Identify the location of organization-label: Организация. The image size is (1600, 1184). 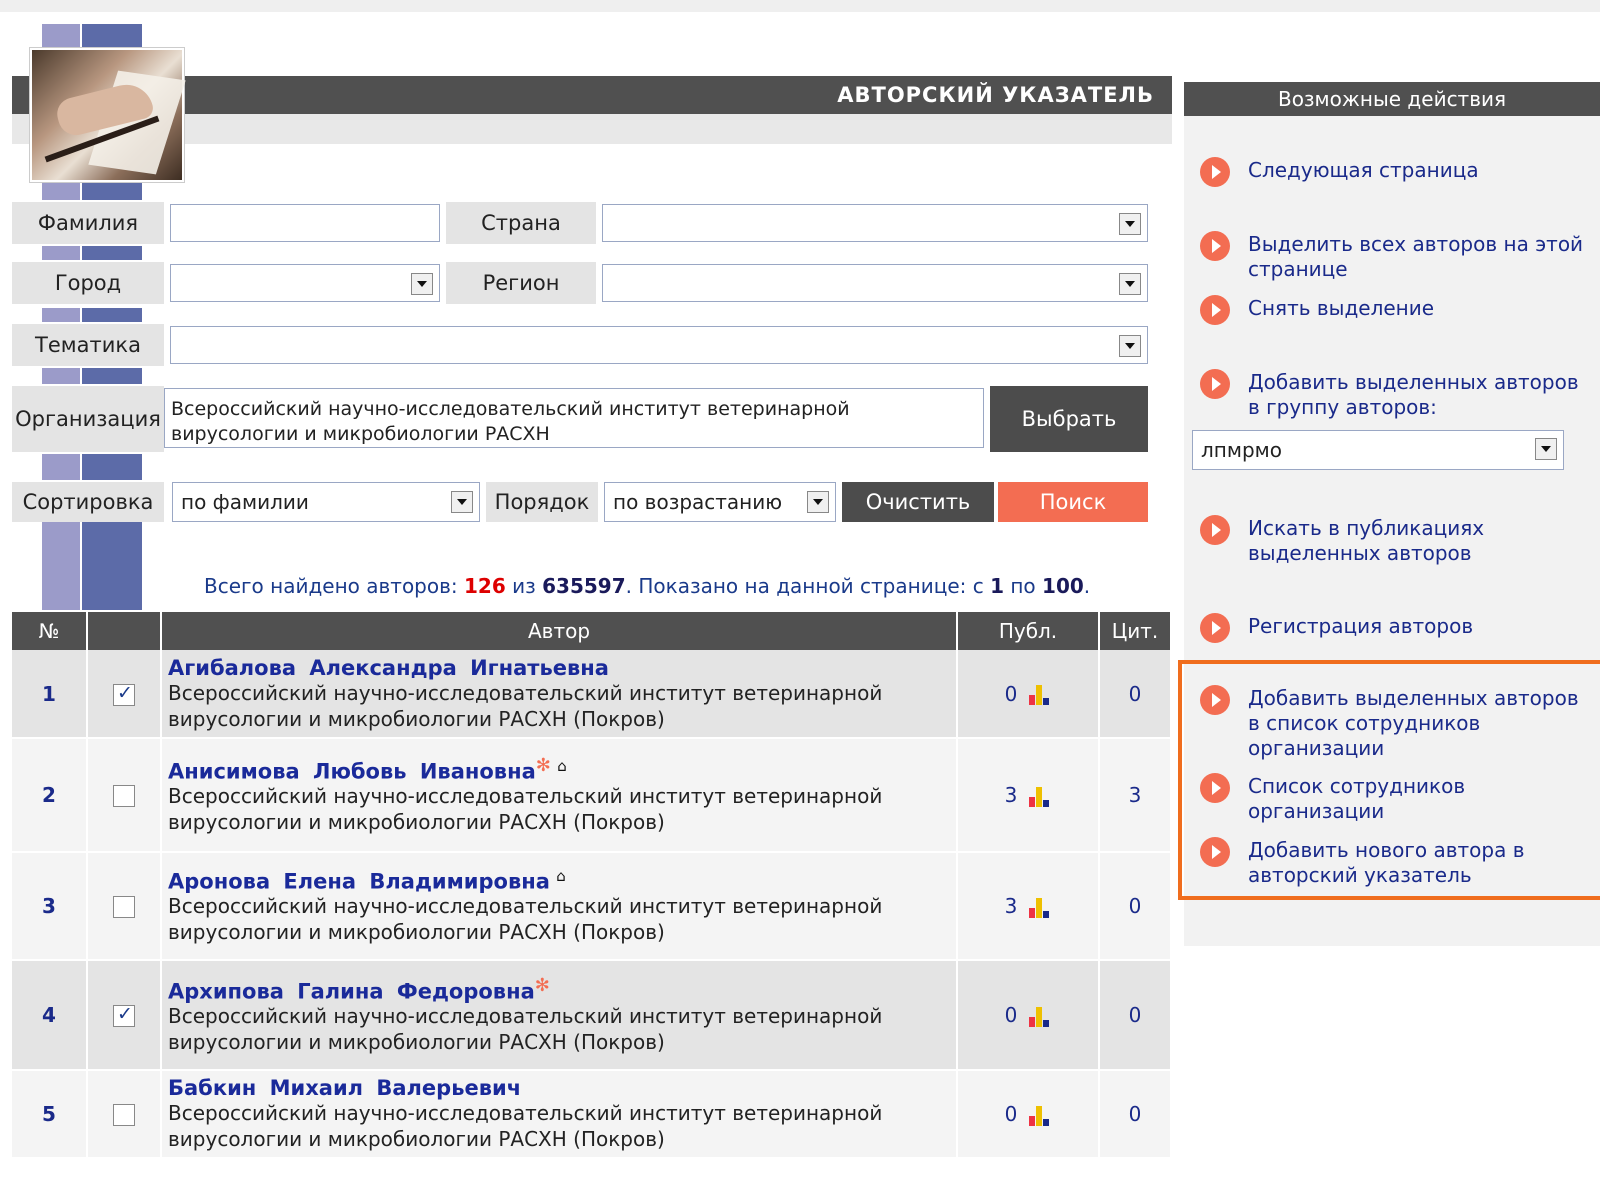
(88, 419).